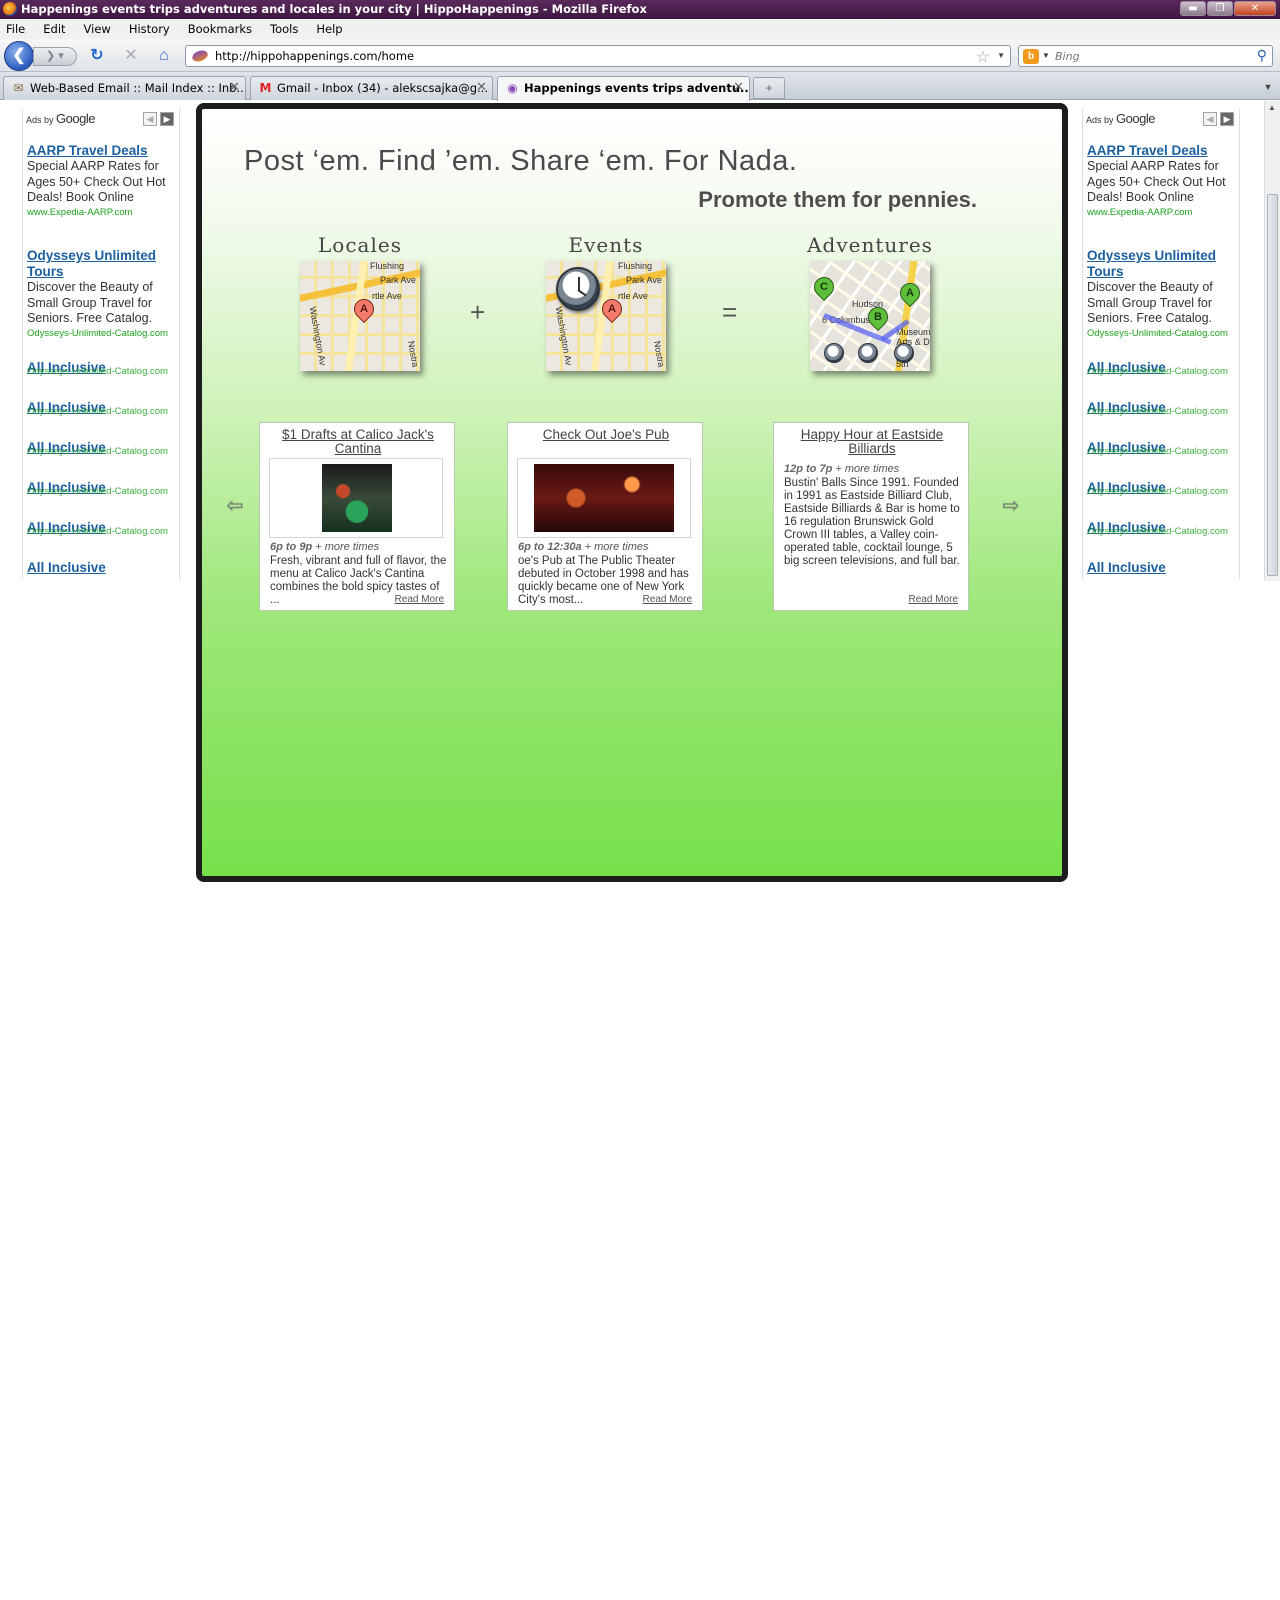 The height and width of the screenshot is (1600, 1280). I want to click on search-bar: b ▼ ⚲, so click(1145, 56).